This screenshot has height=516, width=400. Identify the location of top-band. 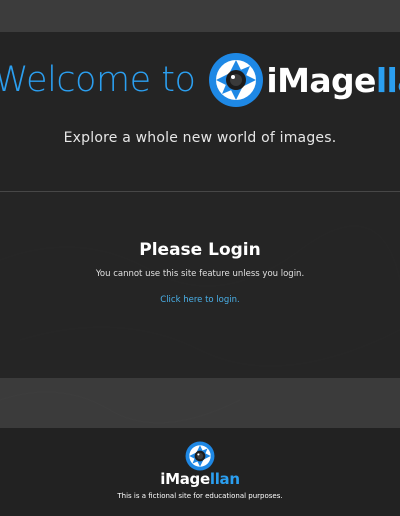
(200, 16).